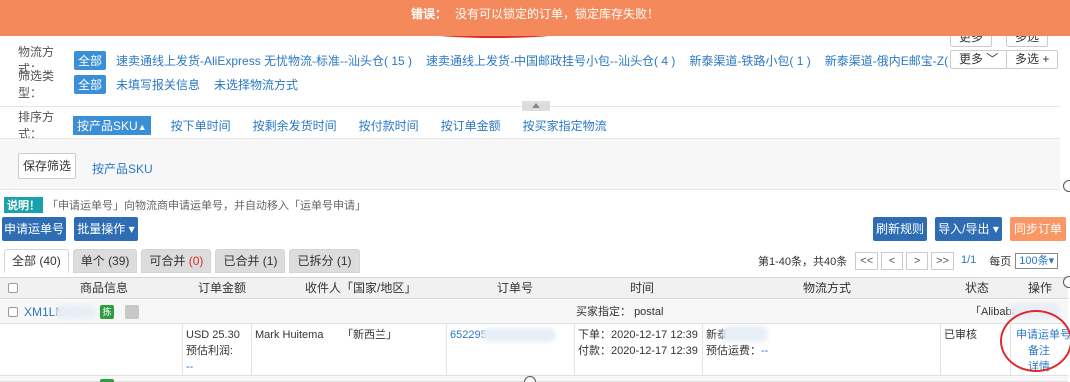 The width and height of the screenshot is (1070, 382). Describe the element at coordinates (827, 288) in the screenshot. I see `header-logistics: 物流方式` at that location.